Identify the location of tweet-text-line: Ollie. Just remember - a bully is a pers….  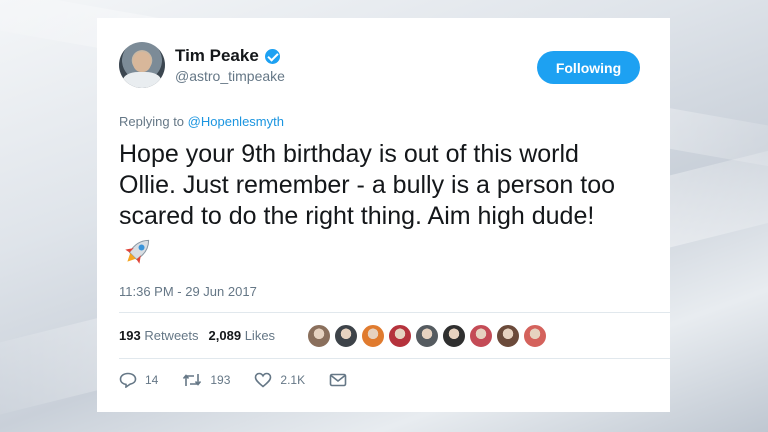
(367, 185).